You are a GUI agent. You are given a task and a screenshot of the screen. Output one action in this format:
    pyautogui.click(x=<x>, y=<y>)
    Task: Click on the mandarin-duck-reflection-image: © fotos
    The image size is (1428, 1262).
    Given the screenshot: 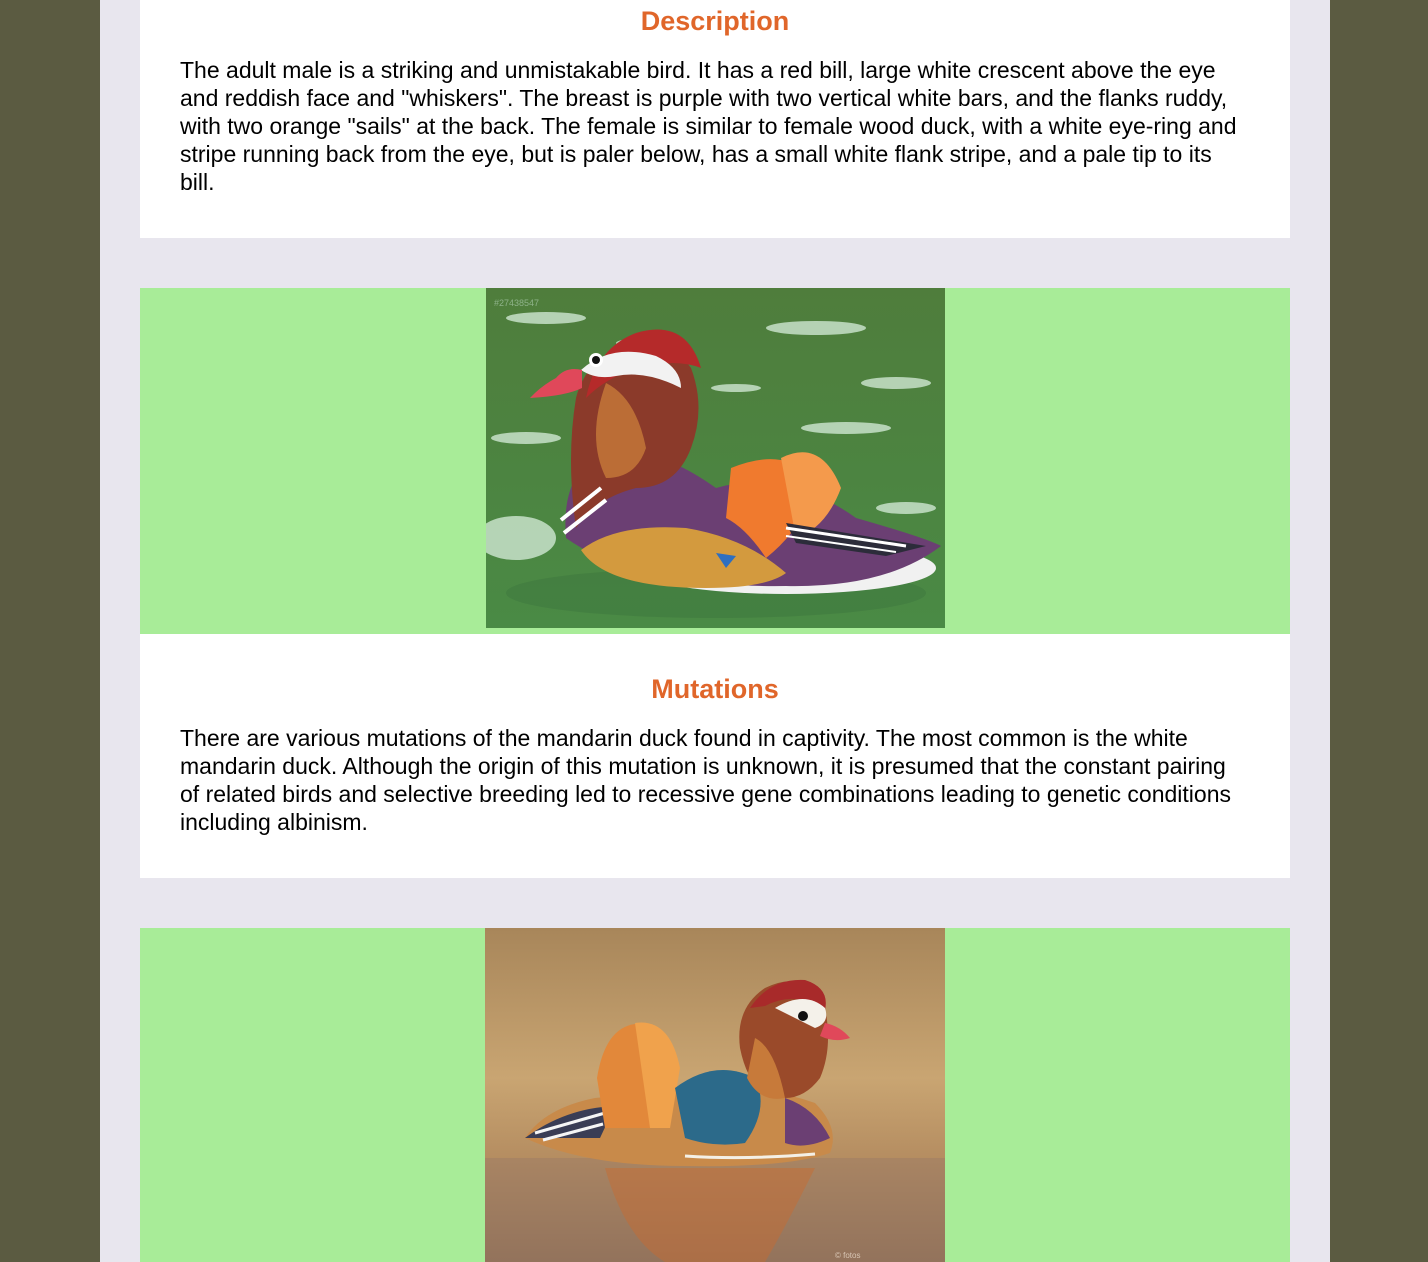 What is the action you would take?
    pyautogui.click(x=715, y=1095)
    